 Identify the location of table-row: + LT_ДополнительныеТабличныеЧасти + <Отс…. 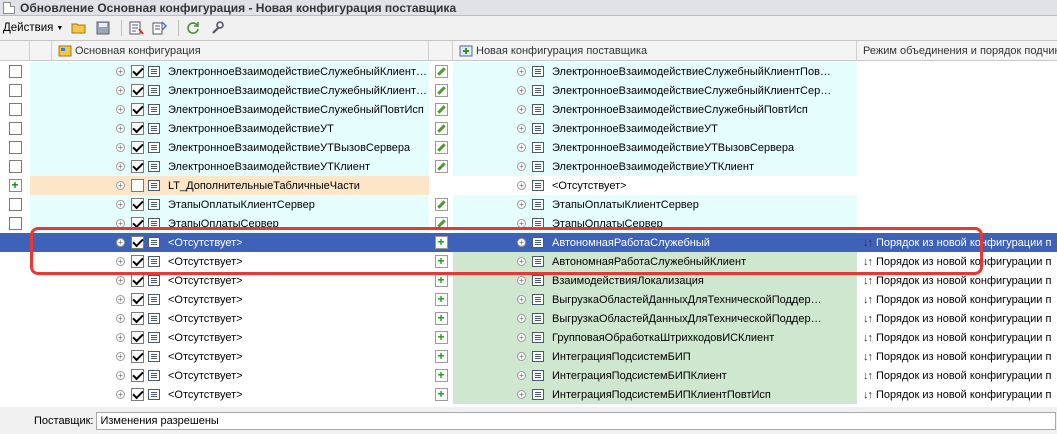
(528, 185).